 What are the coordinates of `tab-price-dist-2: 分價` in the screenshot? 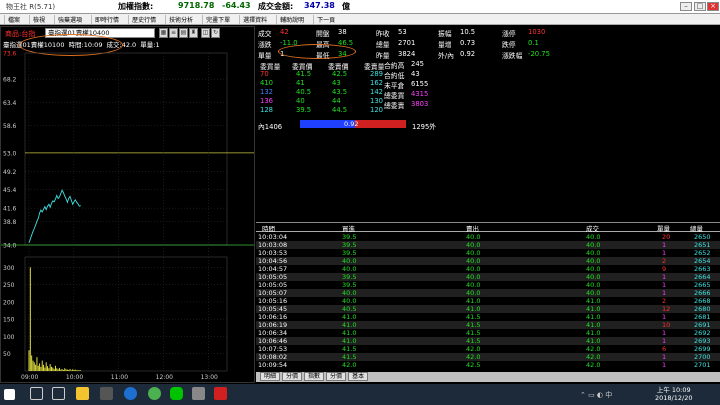 It's located at (336, 376).